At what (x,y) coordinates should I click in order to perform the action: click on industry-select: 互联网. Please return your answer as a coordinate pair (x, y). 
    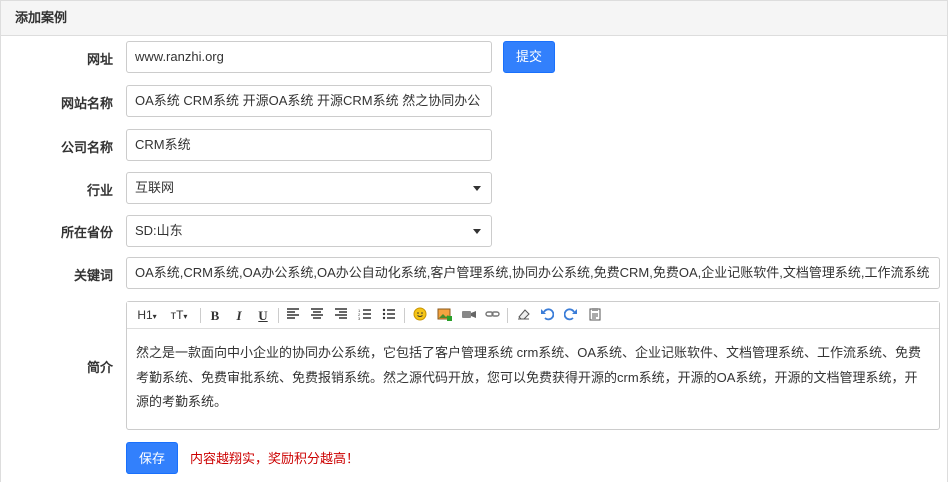
    Looking at the image, I should click on (309, 188).